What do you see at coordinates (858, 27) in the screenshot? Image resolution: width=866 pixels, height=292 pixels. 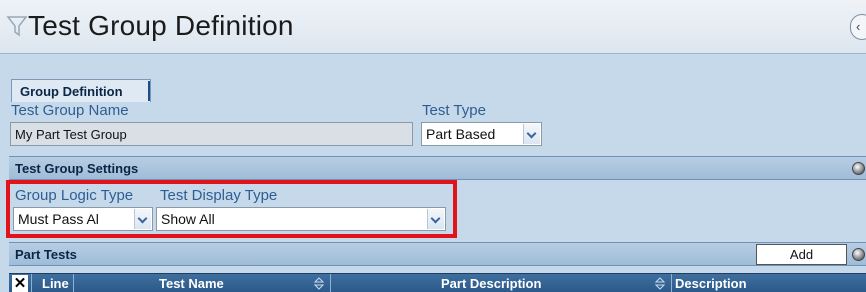 I see `chevron-left-icon: ‹` at bounding box center [858, 27].